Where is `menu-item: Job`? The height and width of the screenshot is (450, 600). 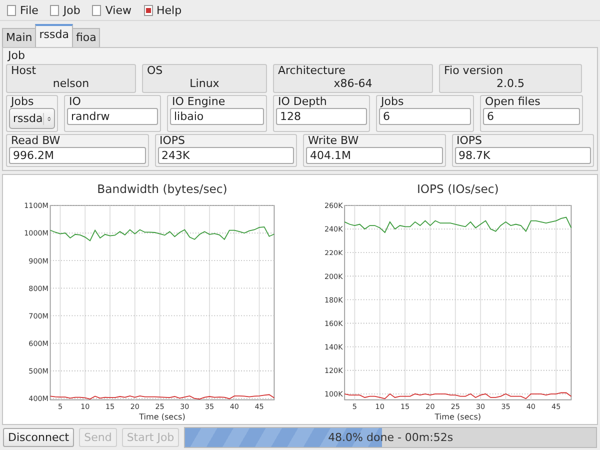
menu-item: Job is located at coordinates (65, 10).